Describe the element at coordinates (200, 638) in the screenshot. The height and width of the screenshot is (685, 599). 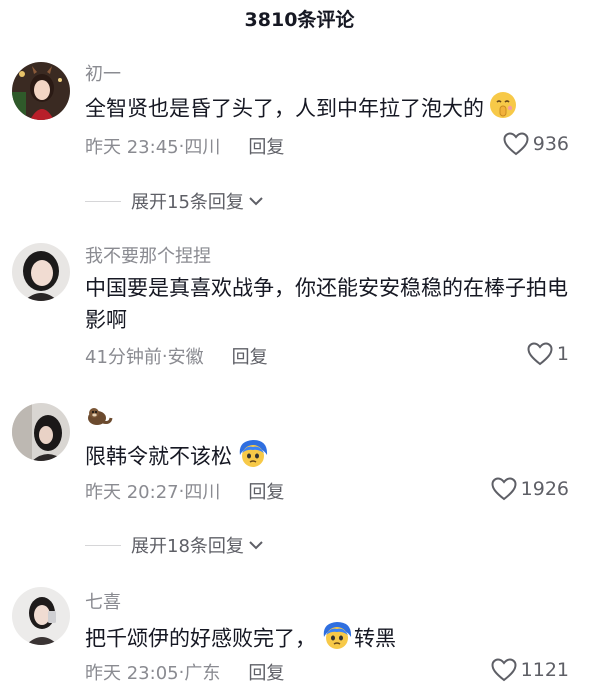
I see `comment-text-before: 把千颂伊的好感败完了，` at that location.